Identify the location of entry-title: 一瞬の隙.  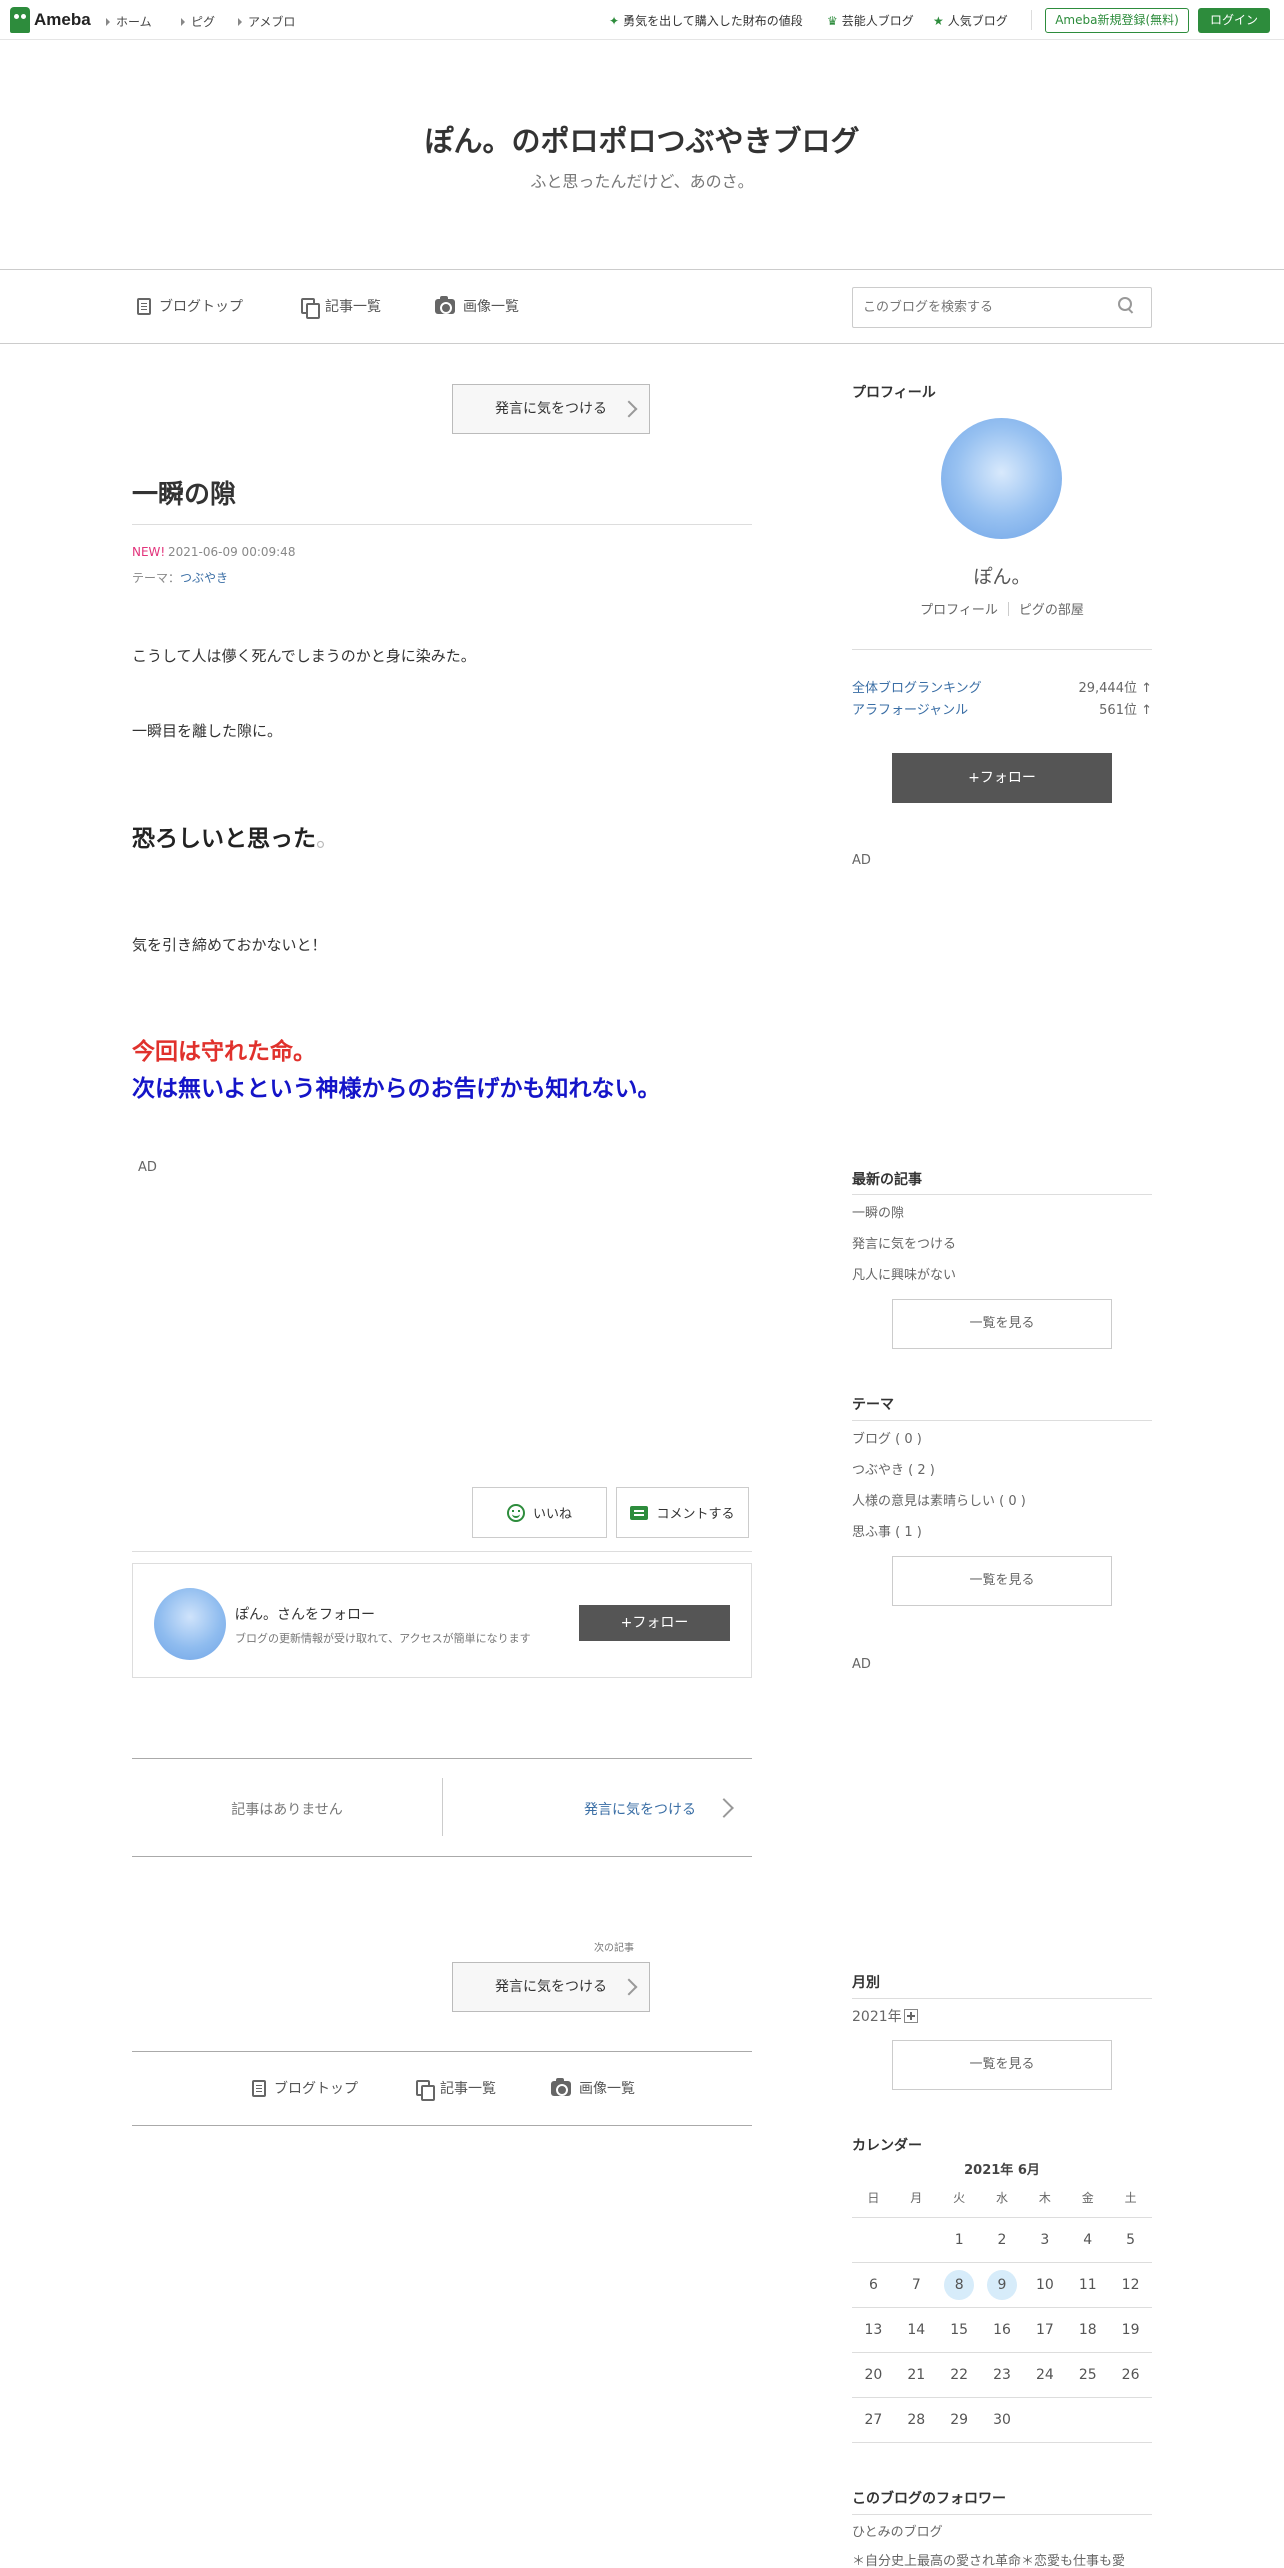
(184, 492).